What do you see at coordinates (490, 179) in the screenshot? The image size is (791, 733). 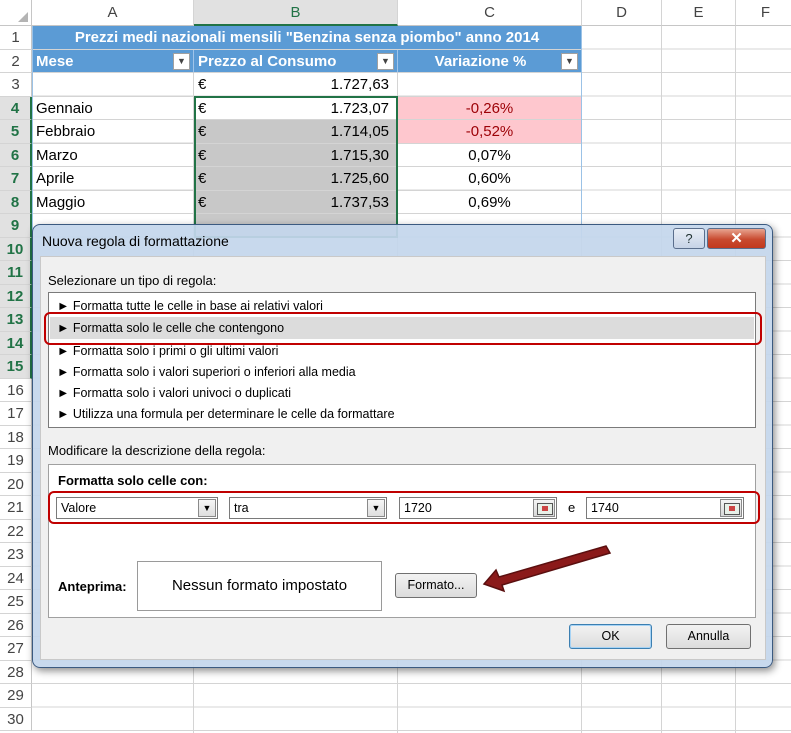 I see `cell-variazione: 0,60%` at bounding box center [490, 179].